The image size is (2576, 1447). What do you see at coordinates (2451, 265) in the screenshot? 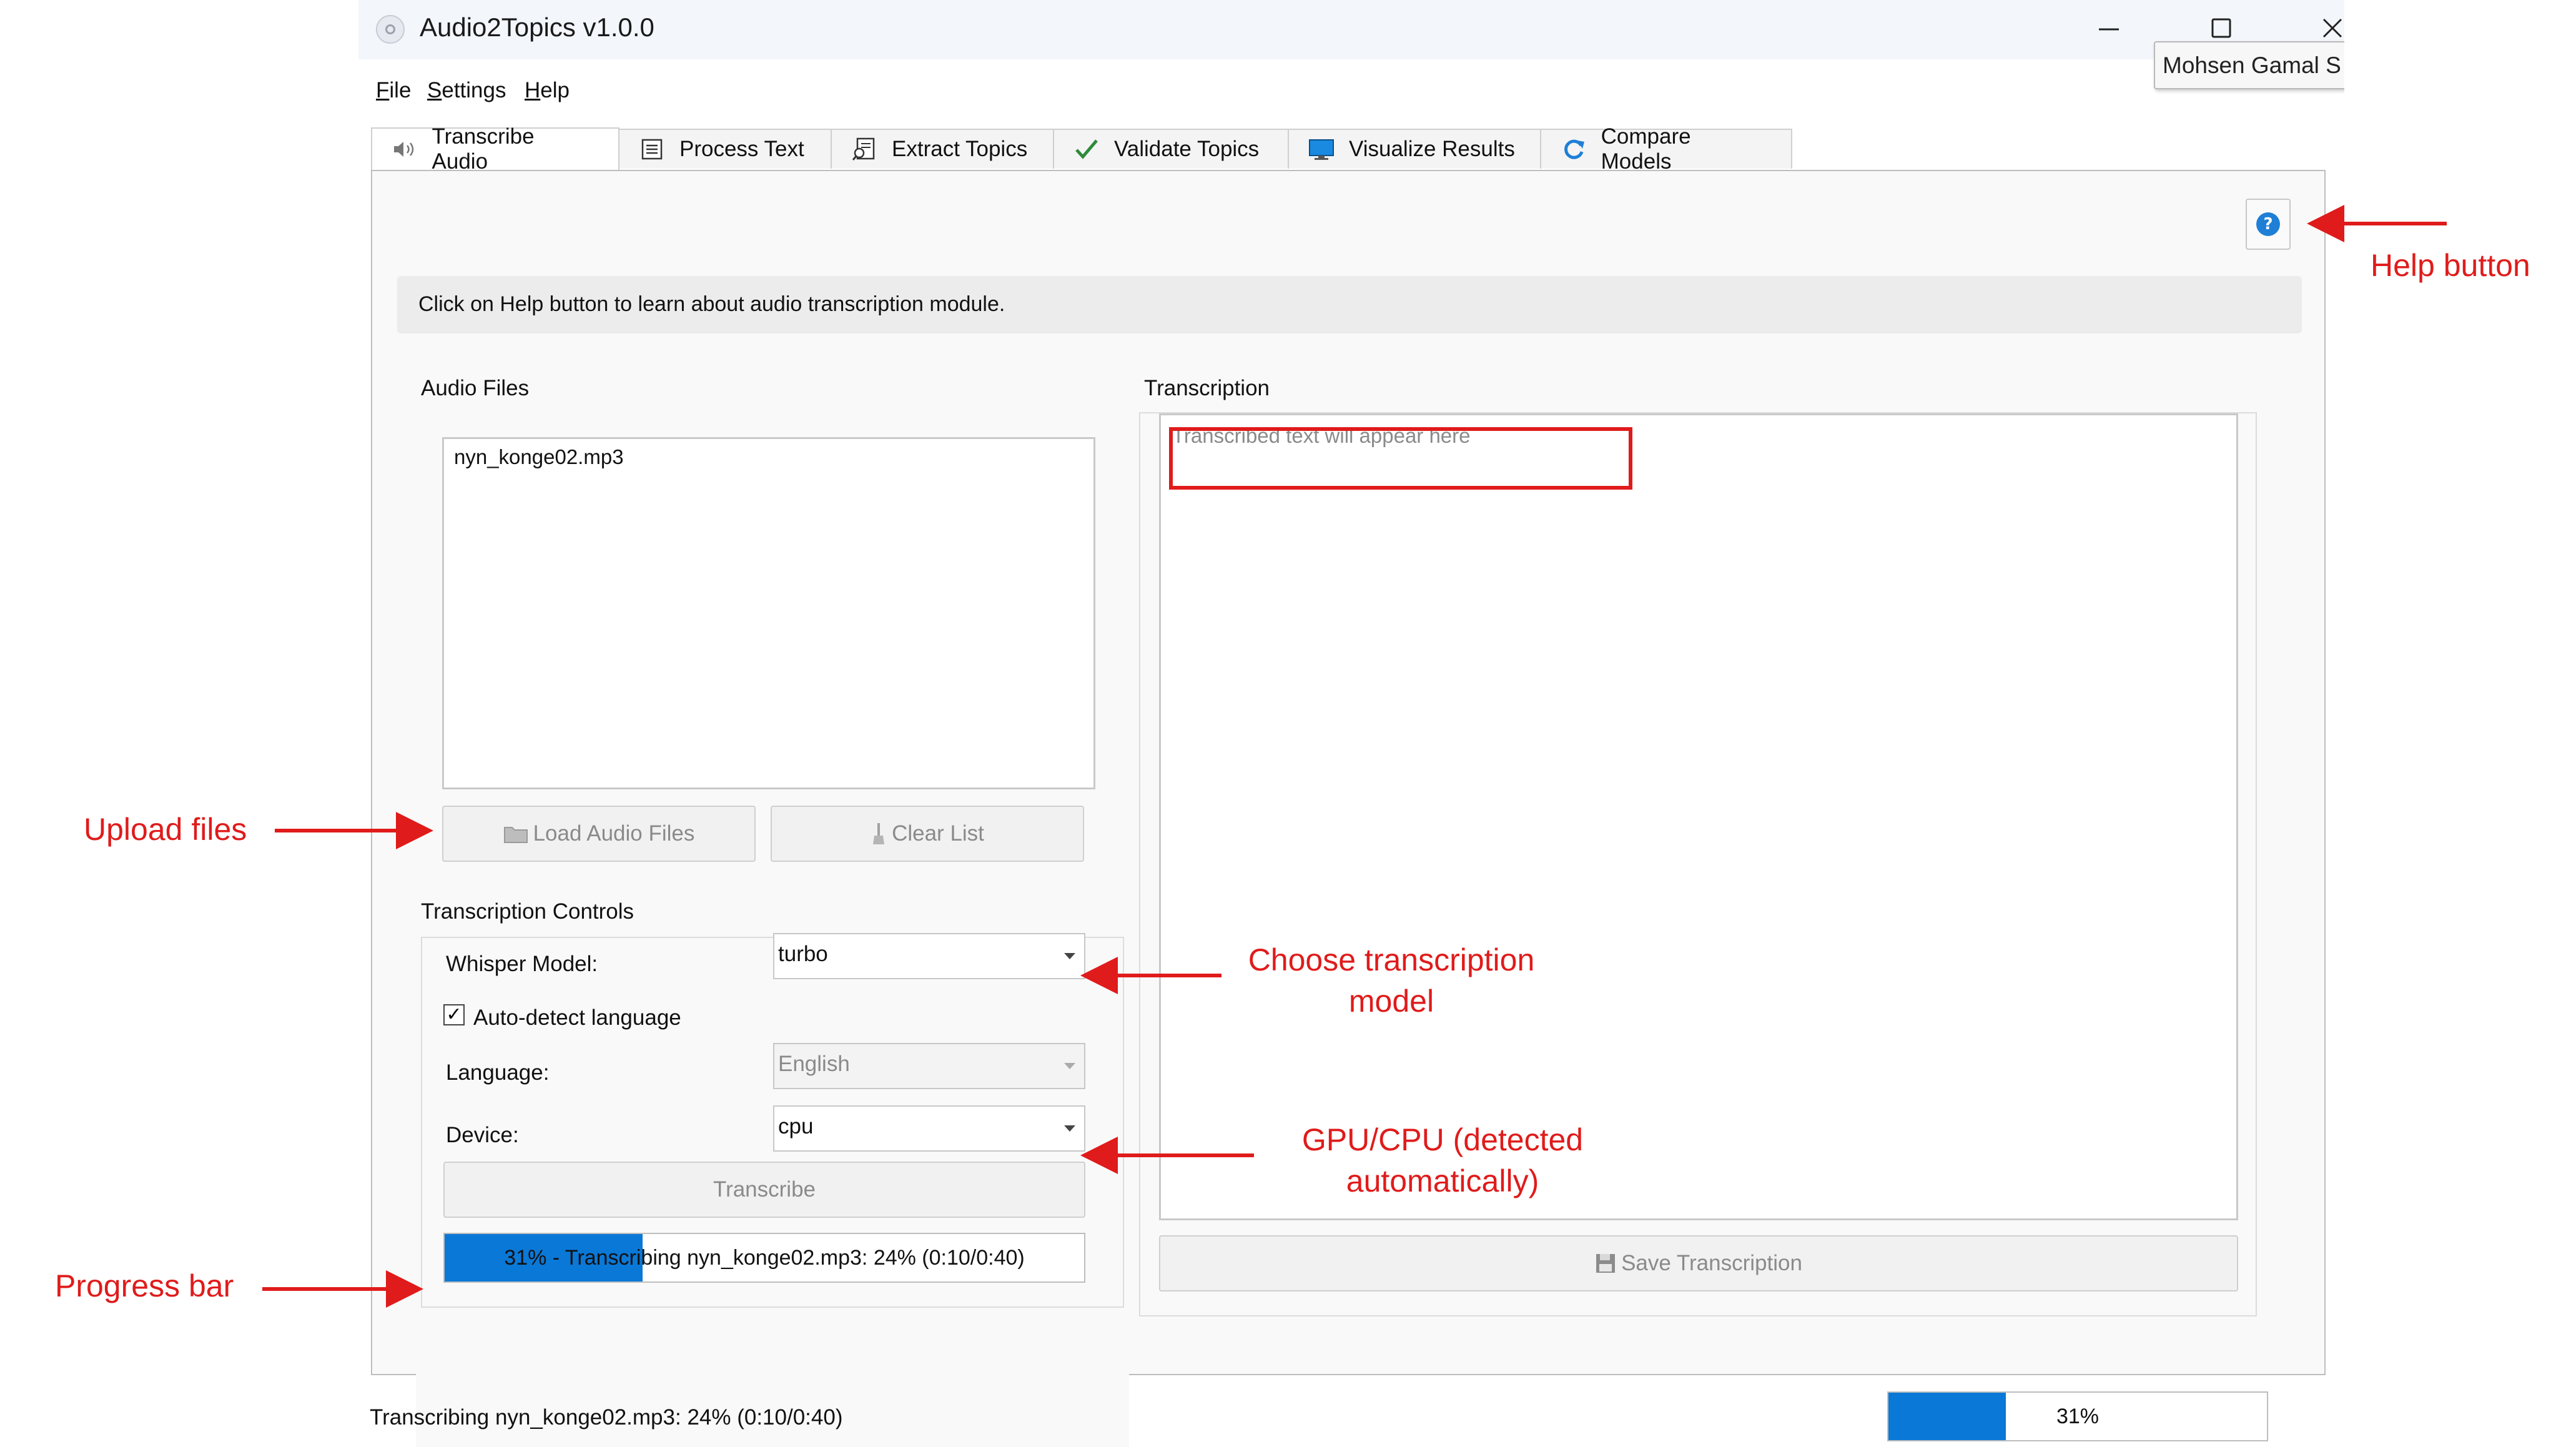
I see `help-annotation: Help button` at bounding box center [2451, 265].